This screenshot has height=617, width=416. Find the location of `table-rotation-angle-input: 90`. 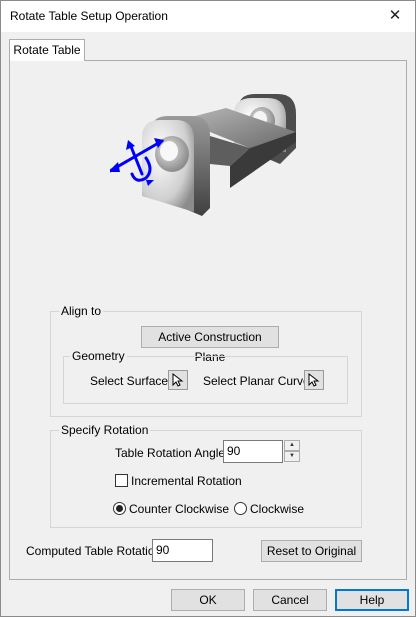

table-rotation-angle-input: 90 is located at coordinates (253, 451).